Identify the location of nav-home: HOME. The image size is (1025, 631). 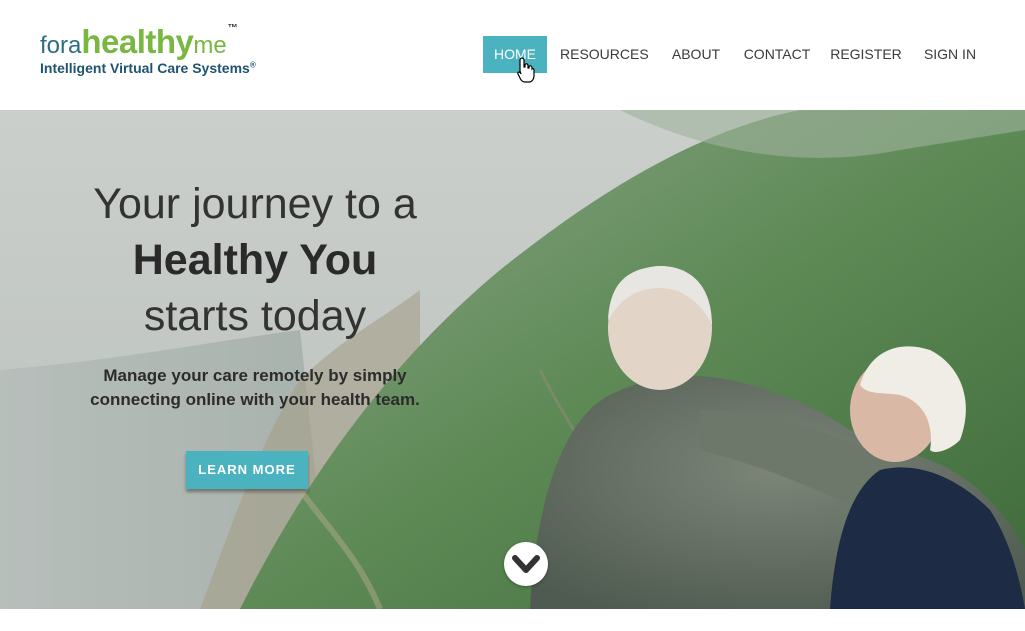
(515, 54).